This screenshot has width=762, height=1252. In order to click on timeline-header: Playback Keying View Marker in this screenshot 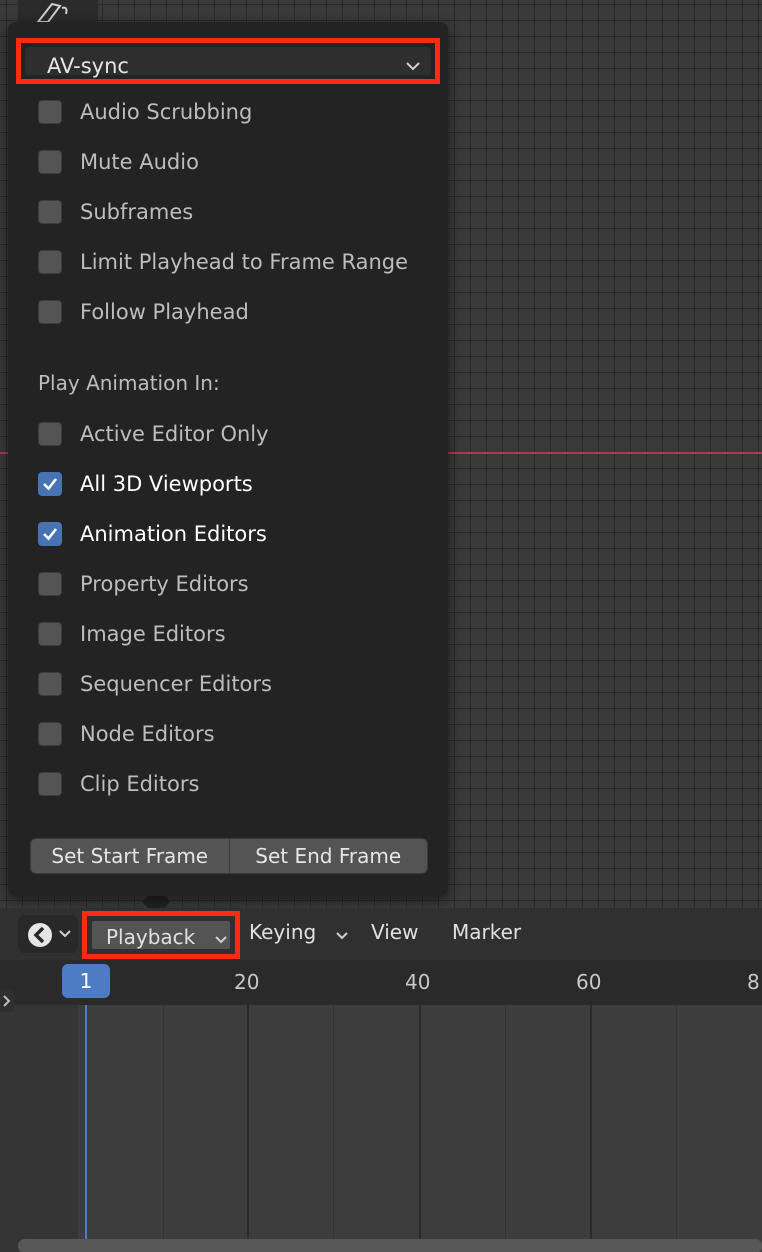, I will do `click(381, 934)`.